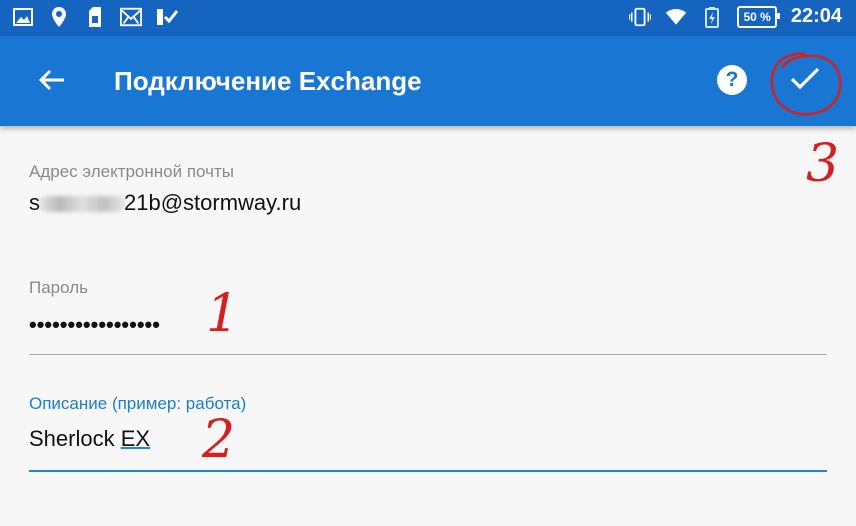  What do you see at coordinates (58, 287) in the screenshot?
I see `password-label: Пароль` at bounding box center [58, 287].